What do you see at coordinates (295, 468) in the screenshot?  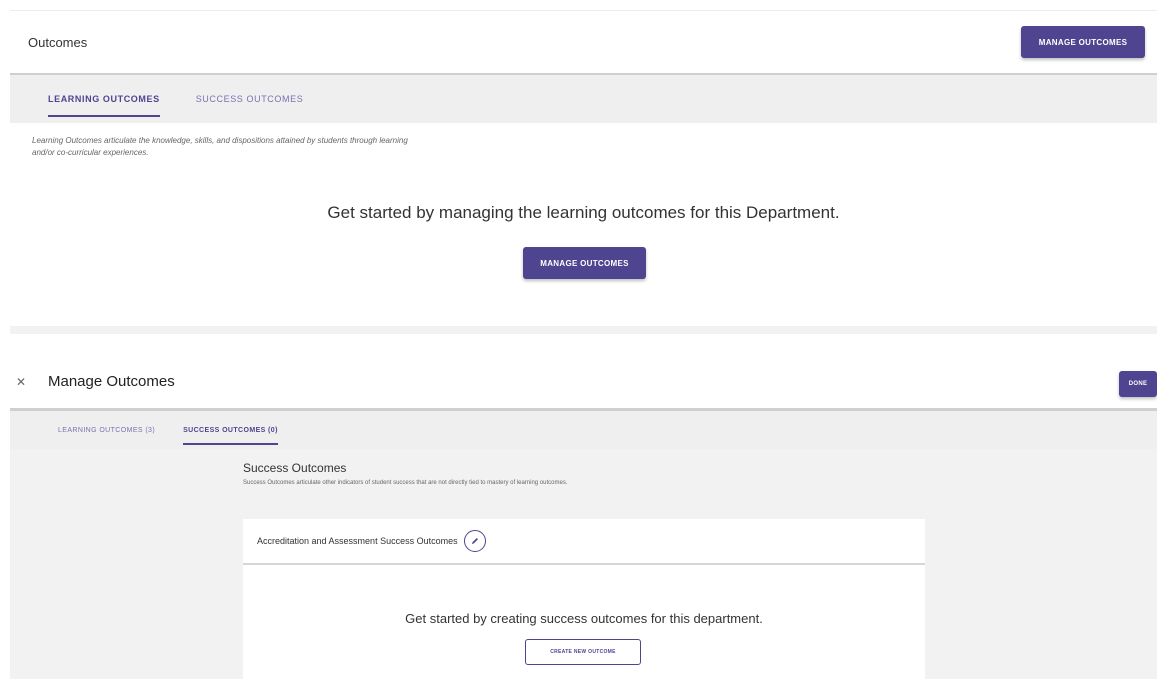 I see `section-title: Success Outcomes` at bounding box center [295, 468].